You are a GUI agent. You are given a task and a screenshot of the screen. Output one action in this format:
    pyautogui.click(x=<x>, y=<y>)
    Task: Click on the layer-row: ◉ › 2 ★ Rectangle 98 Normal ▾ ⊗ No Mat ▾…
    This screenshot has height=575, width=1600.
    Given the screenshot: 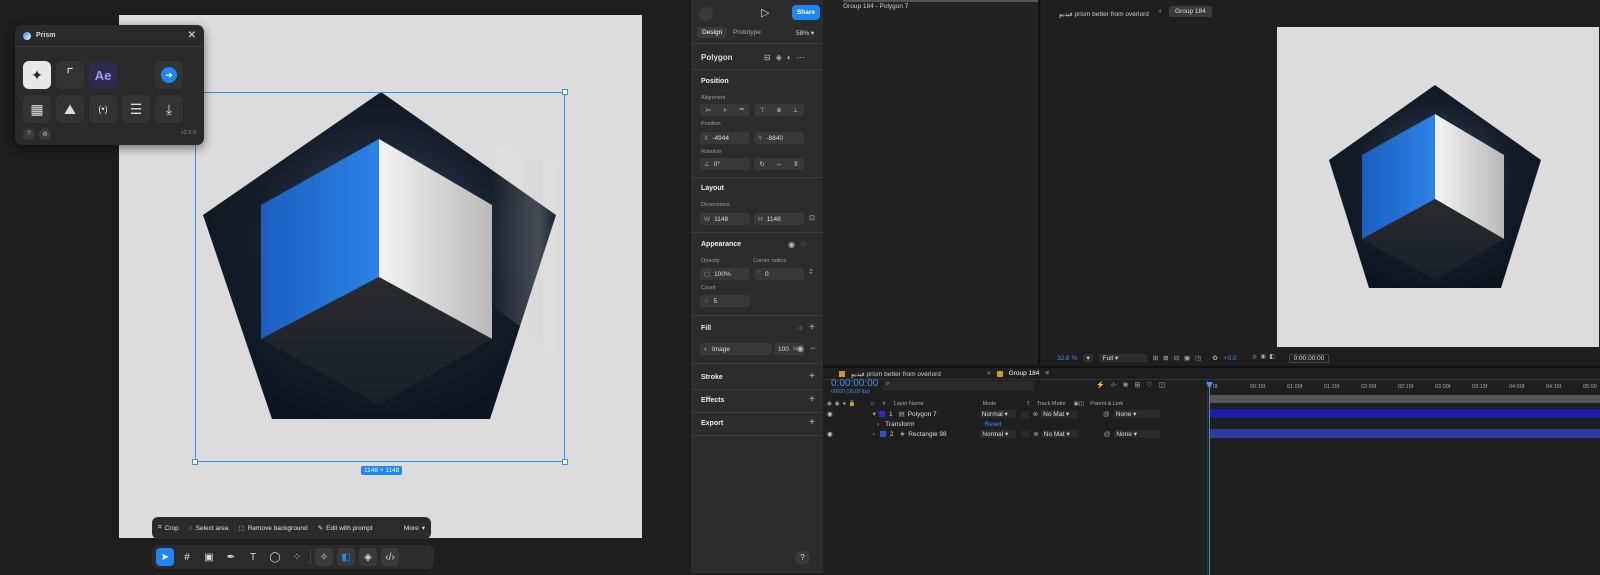 What is the action you would take?
    pyautogui.click(x=1015, y=434)
    